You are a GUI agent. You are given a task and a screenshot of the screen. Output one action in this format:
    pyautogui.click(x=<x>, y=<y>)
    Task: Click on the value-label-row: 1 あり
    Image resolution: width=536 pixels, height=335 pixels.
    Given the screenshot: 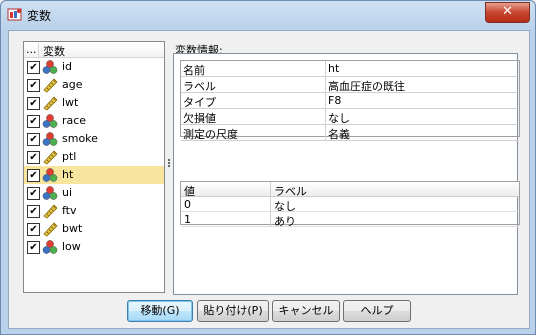 What is the action you would take?
    pyautogui.click(x=350, y=220)
    